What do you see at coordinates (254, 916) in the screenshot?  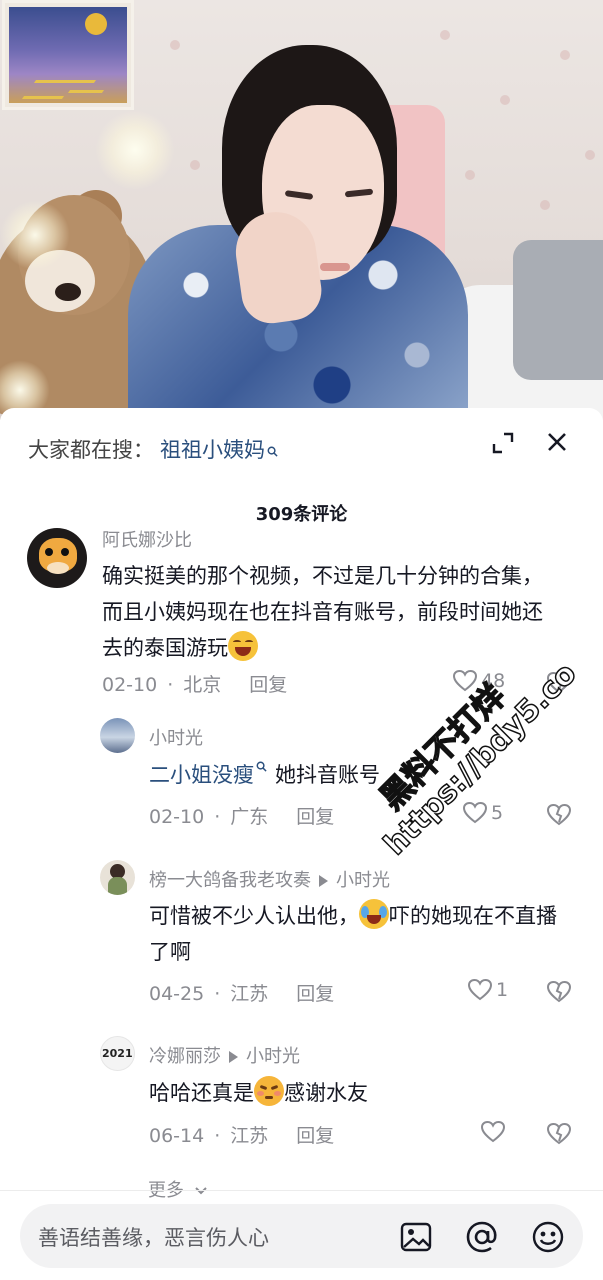 I see `comment-text-part: 可惜被不少人认出他，` at bounding box center [254, 916].